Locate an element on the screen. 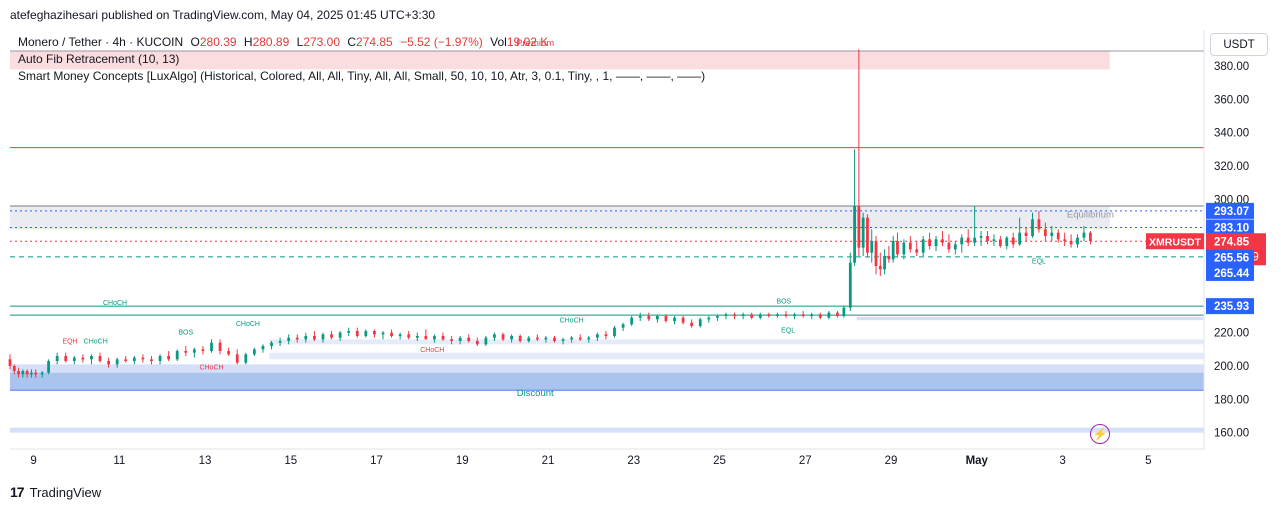 This screenshot has height=509, width=1281. price-tick-label: 320.00 is located at coordinates (1231, 167).